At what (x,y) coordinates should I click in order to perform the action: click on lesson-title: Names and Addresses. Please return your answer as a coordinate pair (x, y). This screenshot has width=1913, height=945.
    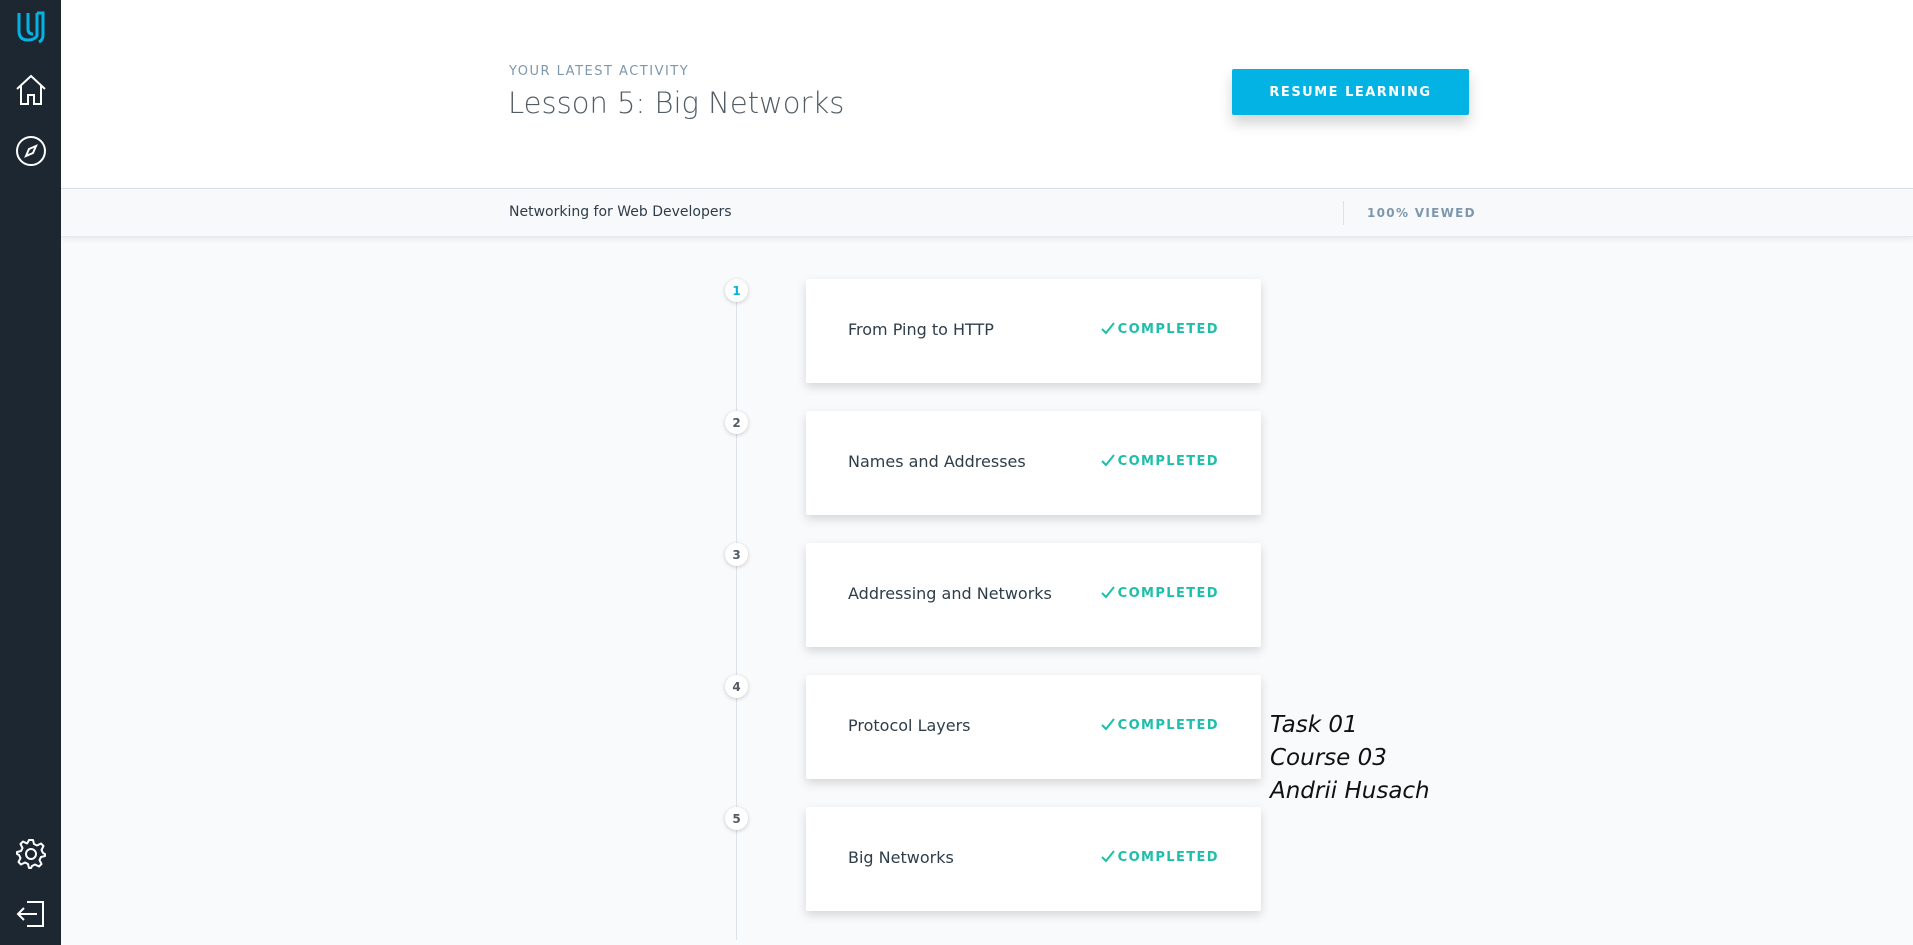
    Looking at the image, I should click on (937, 461).